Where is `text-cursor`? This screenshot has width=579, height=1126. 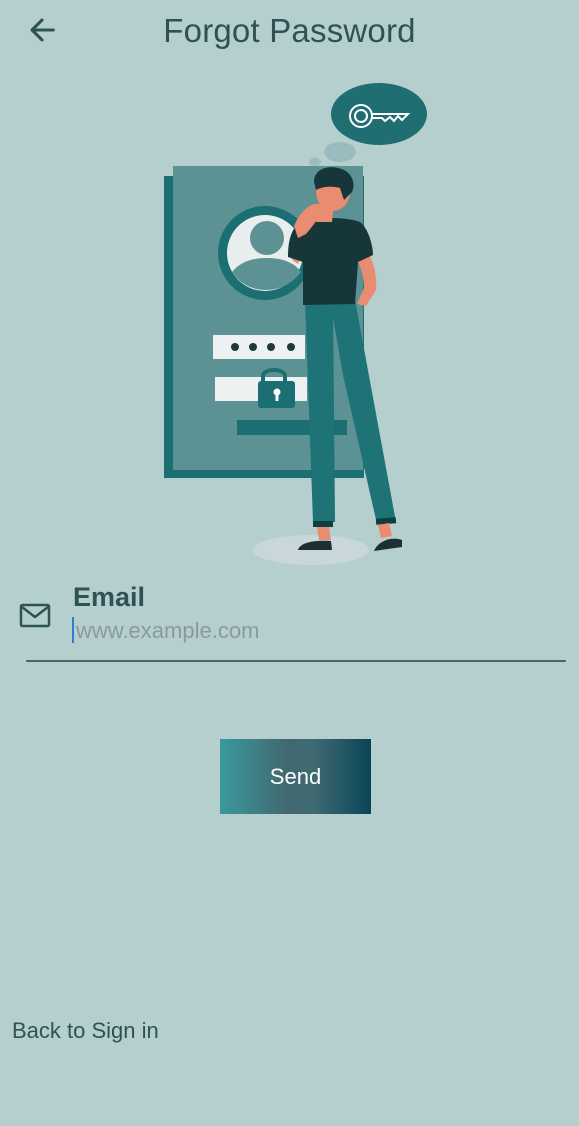 text-cursor is located at coordinates (73, 630).